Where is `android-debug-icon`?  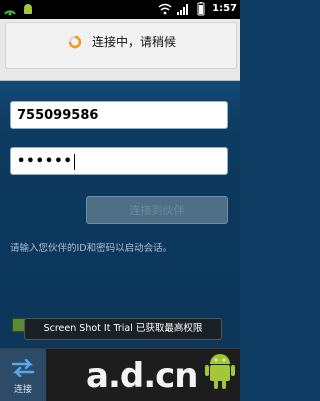 android-debug-icon is located at coordinates (28, 9).